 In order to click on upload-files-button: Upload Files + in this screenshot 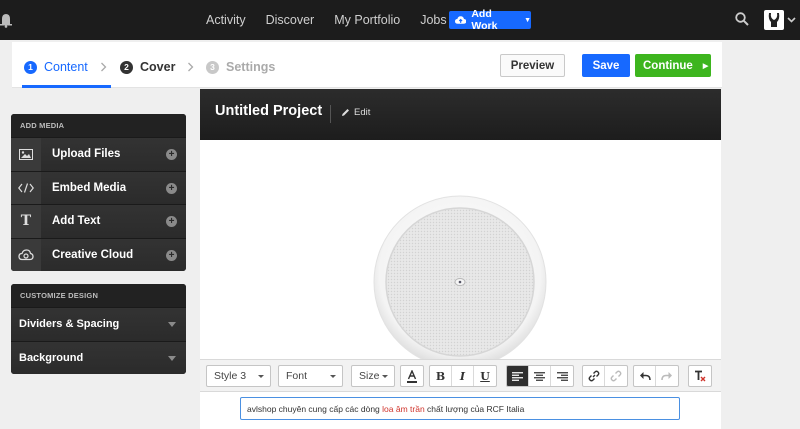, I will do `click(98, 154)`.